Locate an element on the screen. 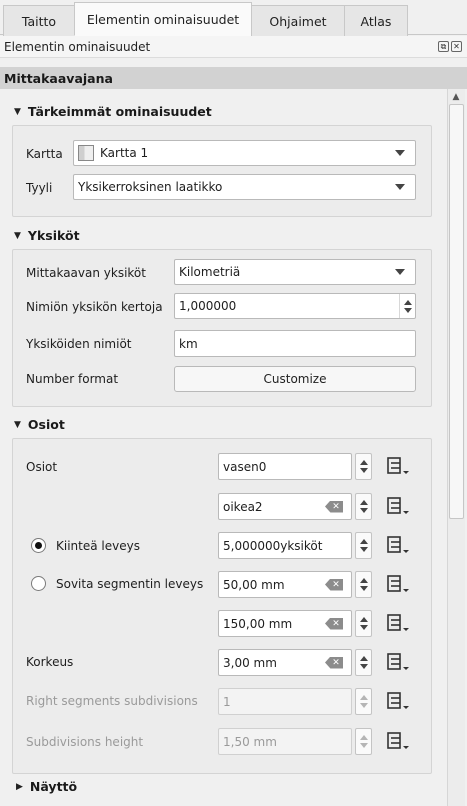  tab-layout: Taitto is located at coordinates (39, 20).